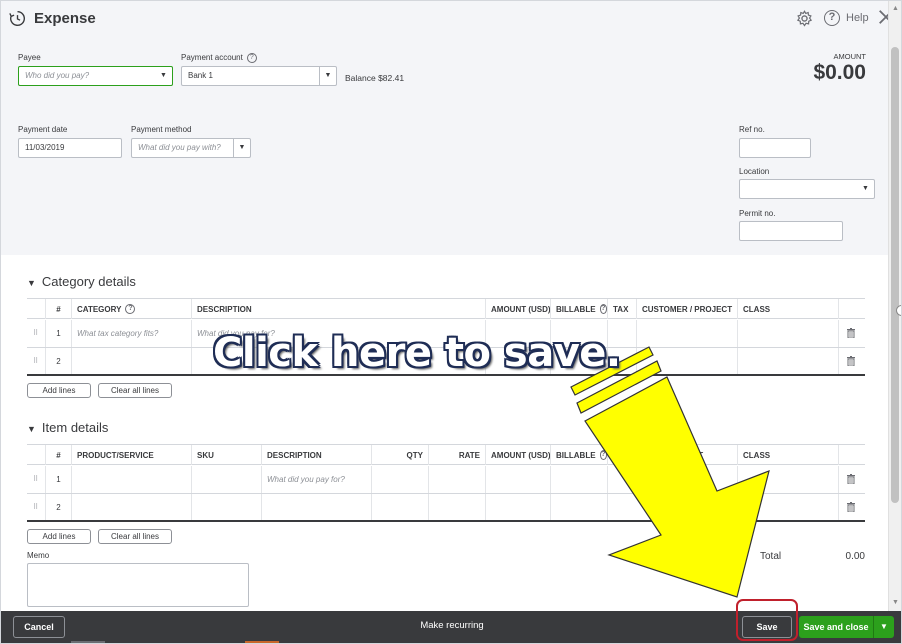 This screenshot has width=902, height=644. I want to click on col-header: TAX, so click(621, 309).